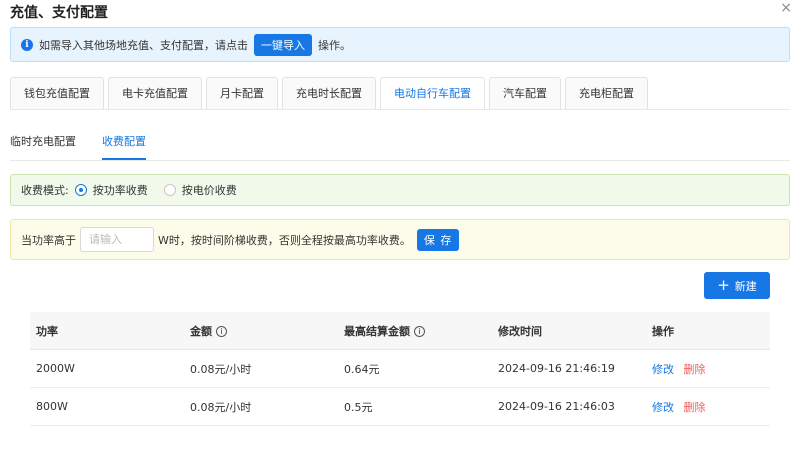  Describe the element at coordinates (400, 160) in the screenshot. I see `subtabs-divider` at that location.